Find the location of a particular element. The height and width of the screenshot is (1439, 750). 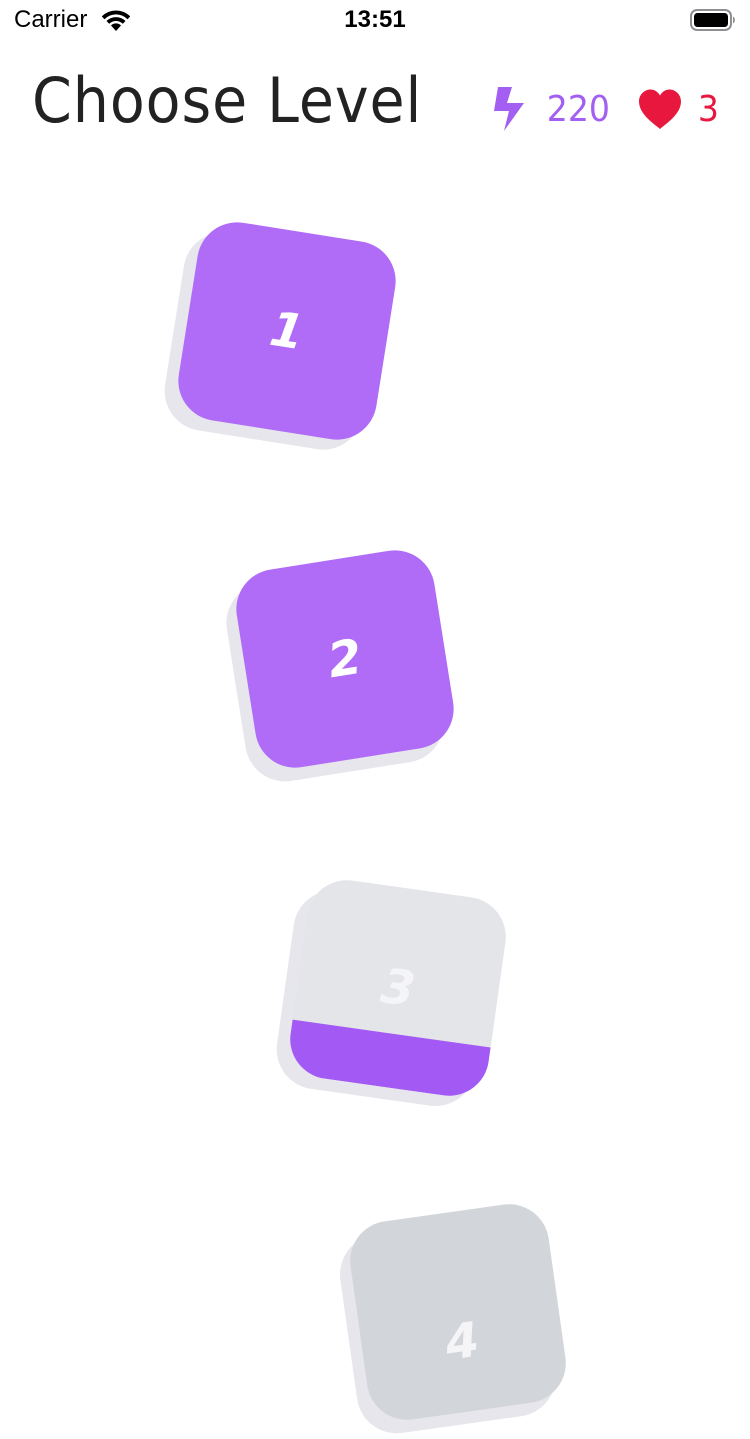

level-4-face: 4 is located at coordinates (458, 1312).